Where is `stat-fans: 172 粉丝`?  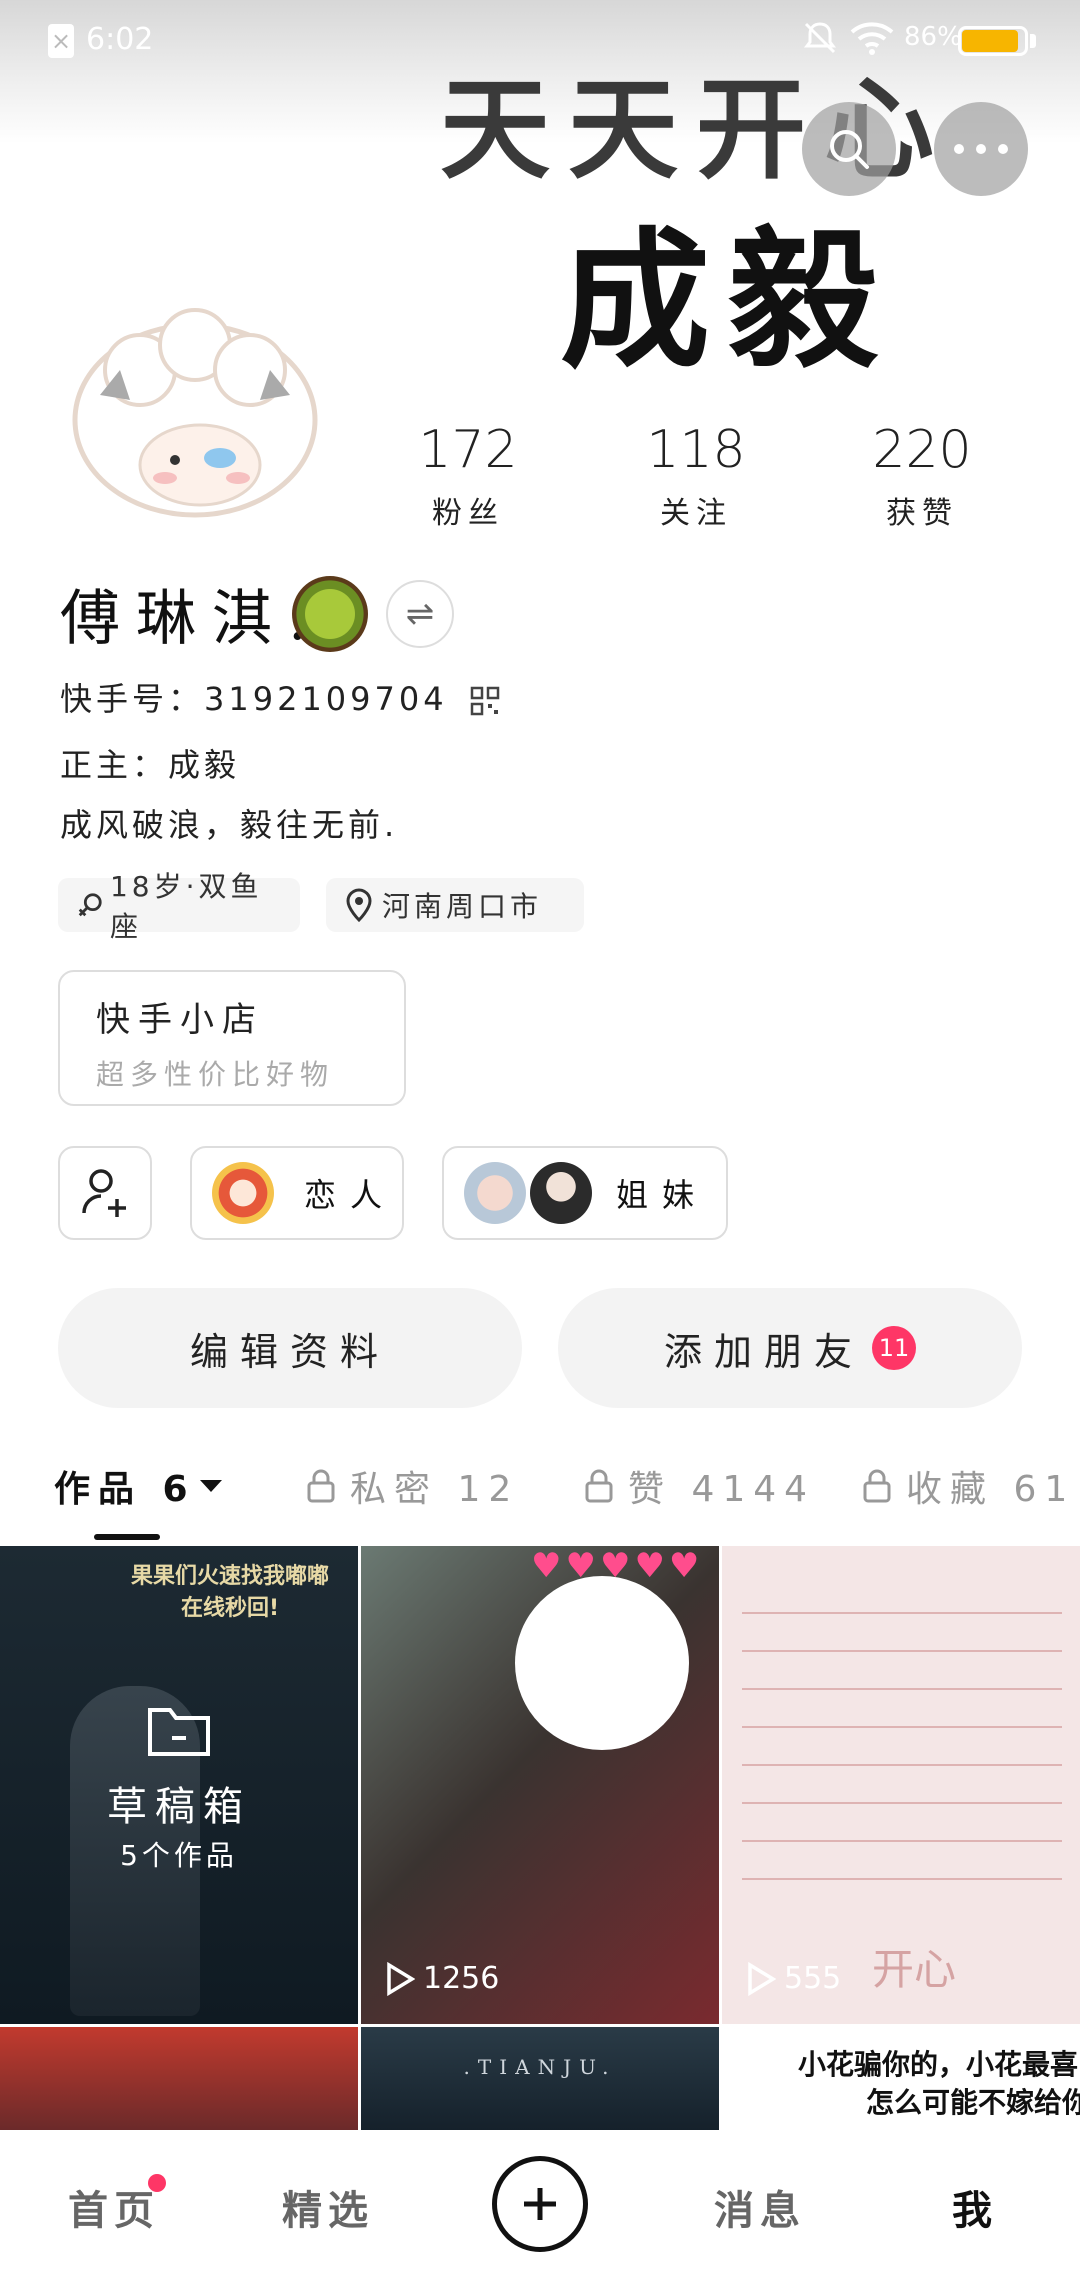 stat-fans: 172 粉丝 is located at coordinates (468, 476).